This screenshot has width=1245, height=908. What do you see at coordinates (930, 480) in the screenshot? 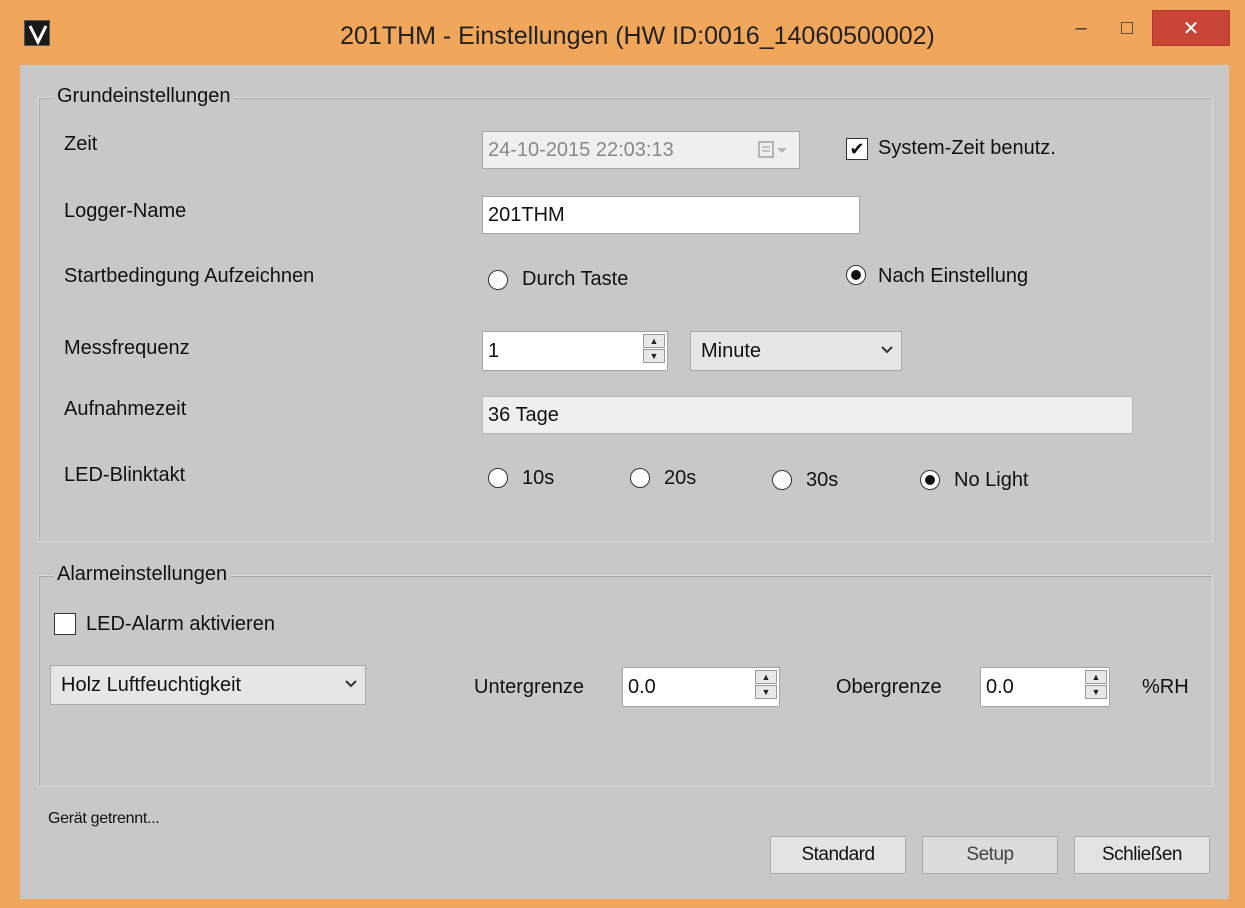
I see `led-no-light-radio` at bounding box center [930, 480].